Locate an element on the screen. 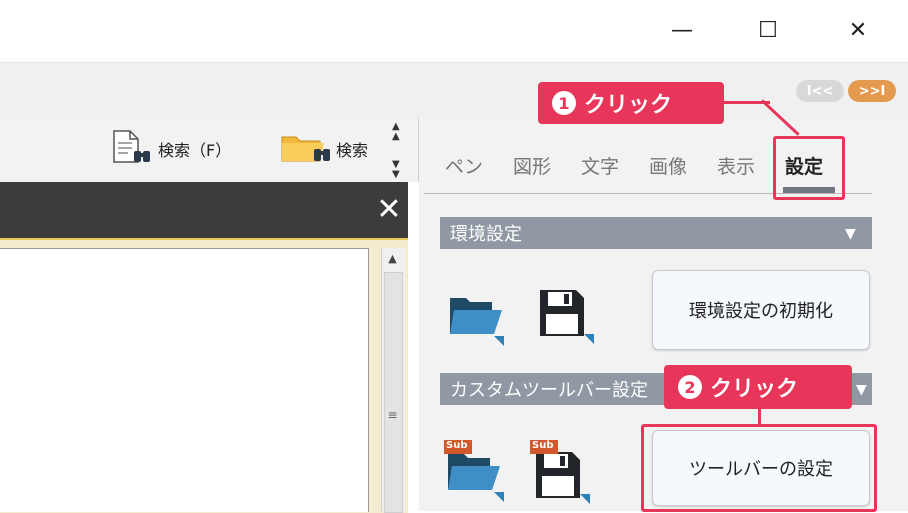 This screenshot has height=513, width=908. save-disk-icon is located at coordinates (567, 317).